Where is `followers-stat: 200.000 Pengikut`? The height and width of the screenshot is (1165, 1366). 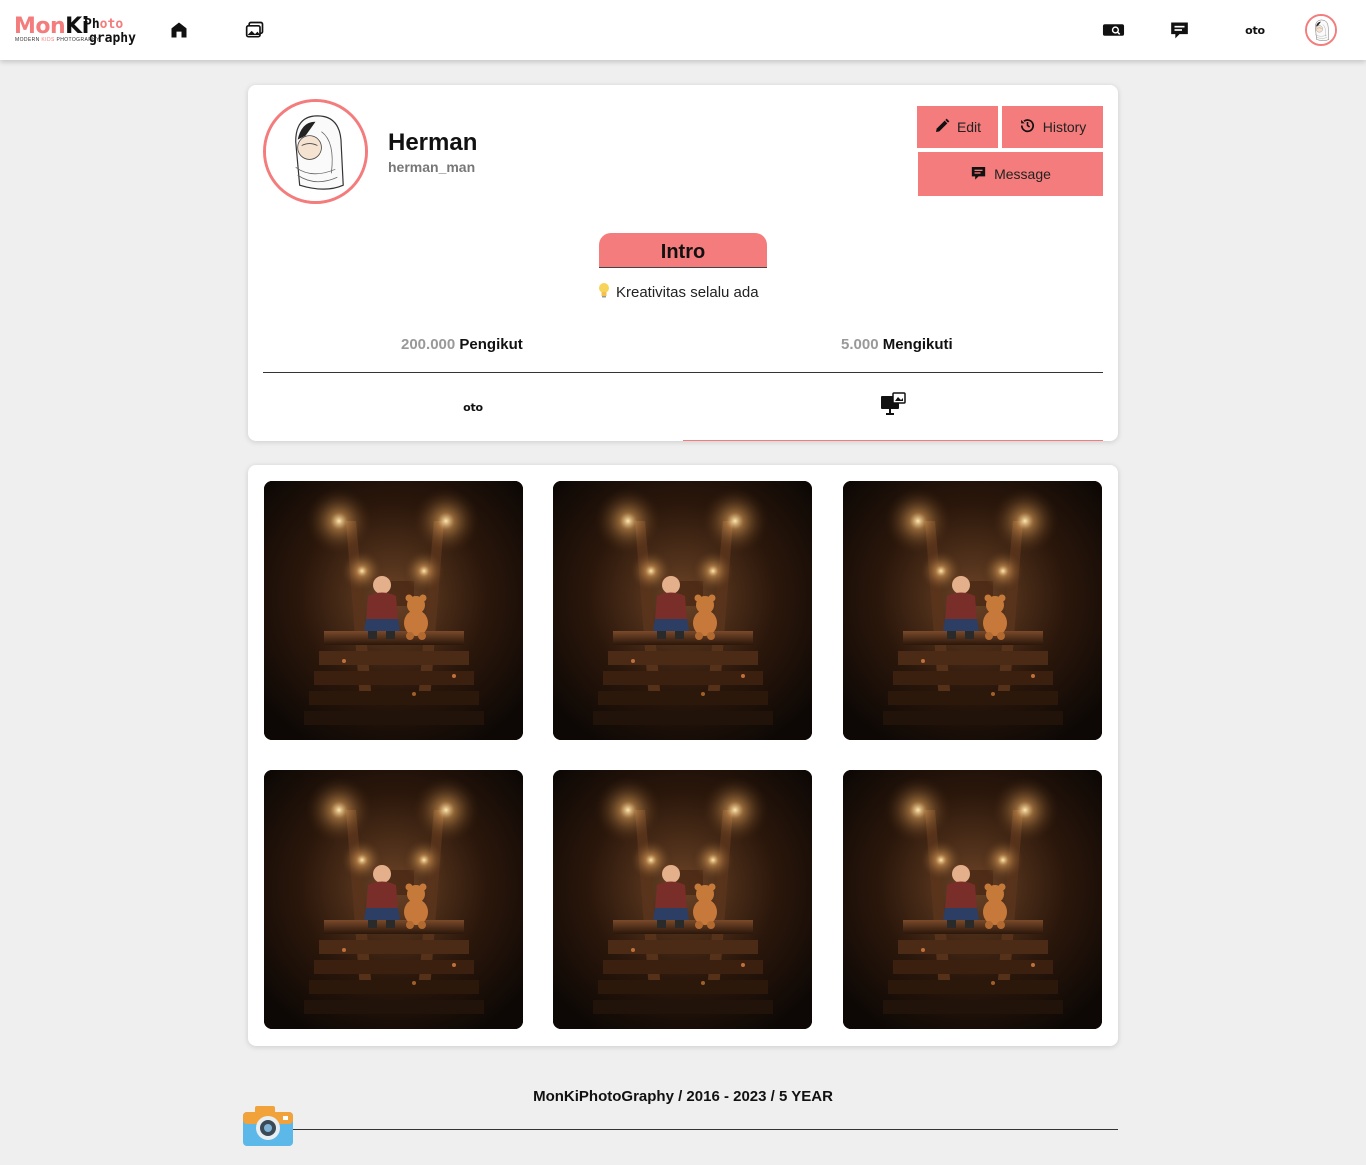 followers-stat: 200.000 Pengikut is located at coordinates (462, 344).